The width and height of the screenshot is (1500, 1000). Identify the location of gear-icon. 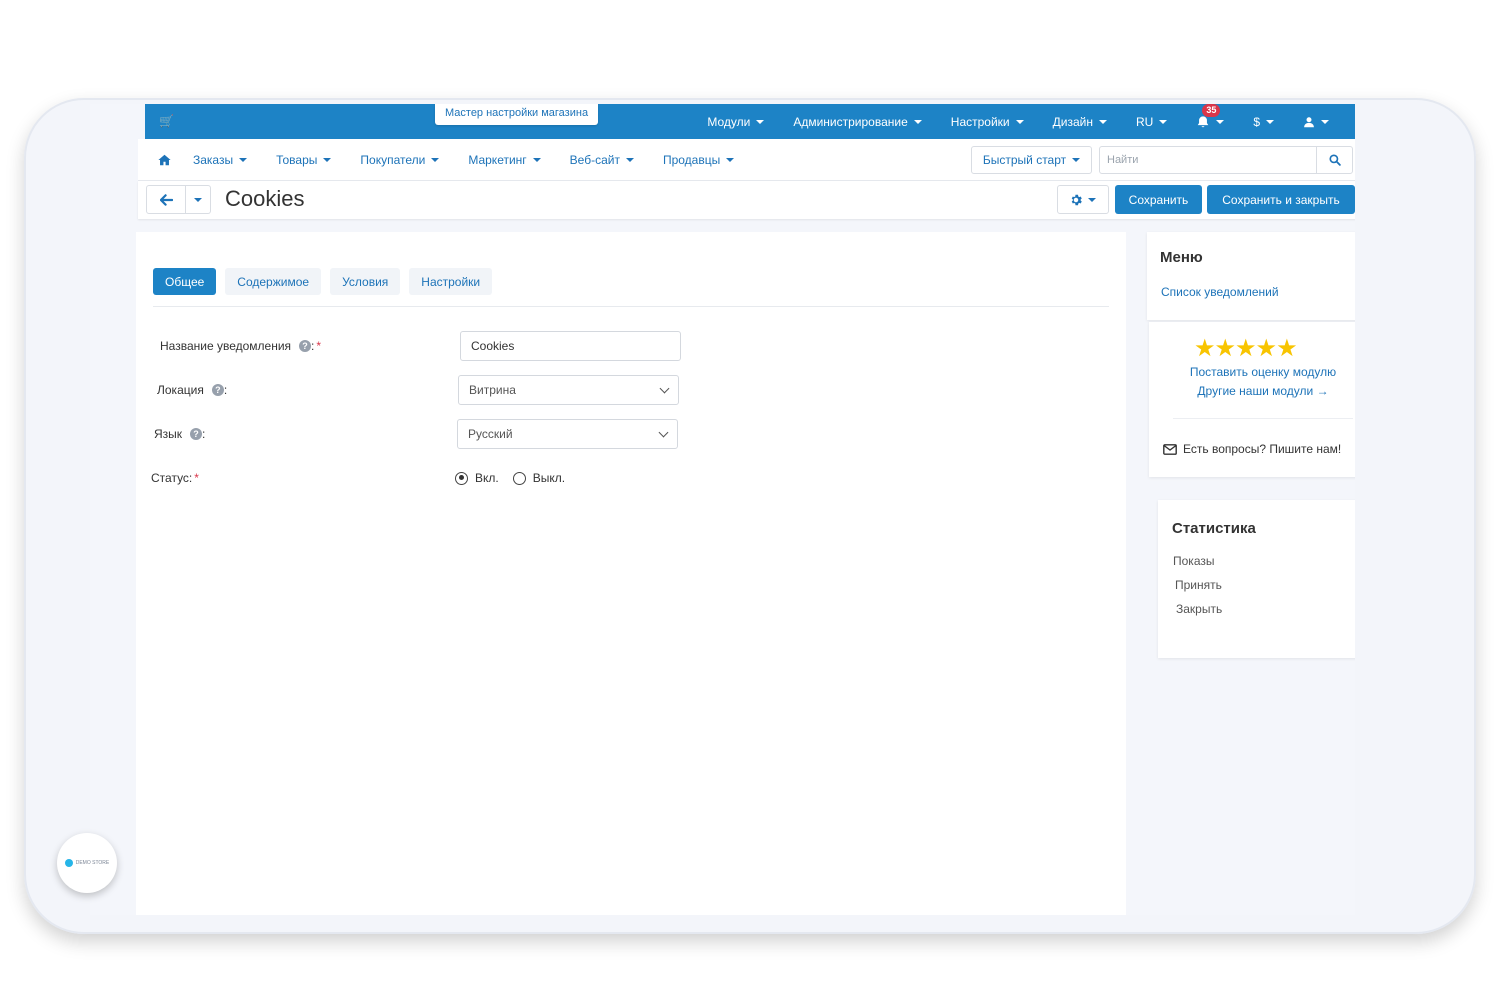
(1076, 199).